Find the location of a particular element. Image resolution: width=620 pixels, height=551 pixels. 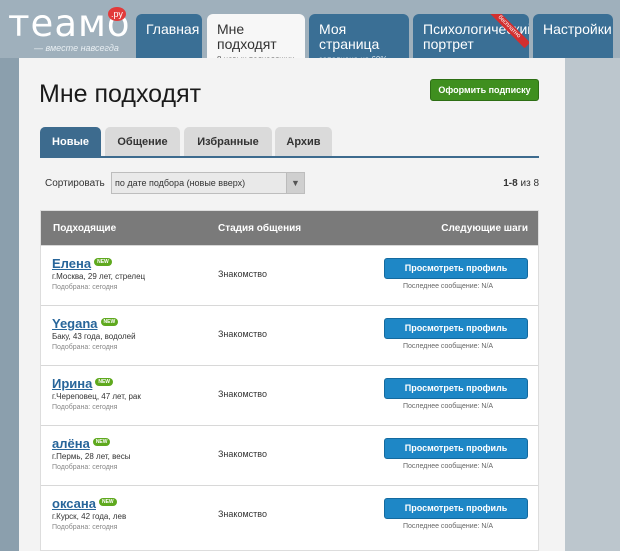

nav-tab-matches: Мне подходят 8 новых подходящих is located at coordinates (256, 39).